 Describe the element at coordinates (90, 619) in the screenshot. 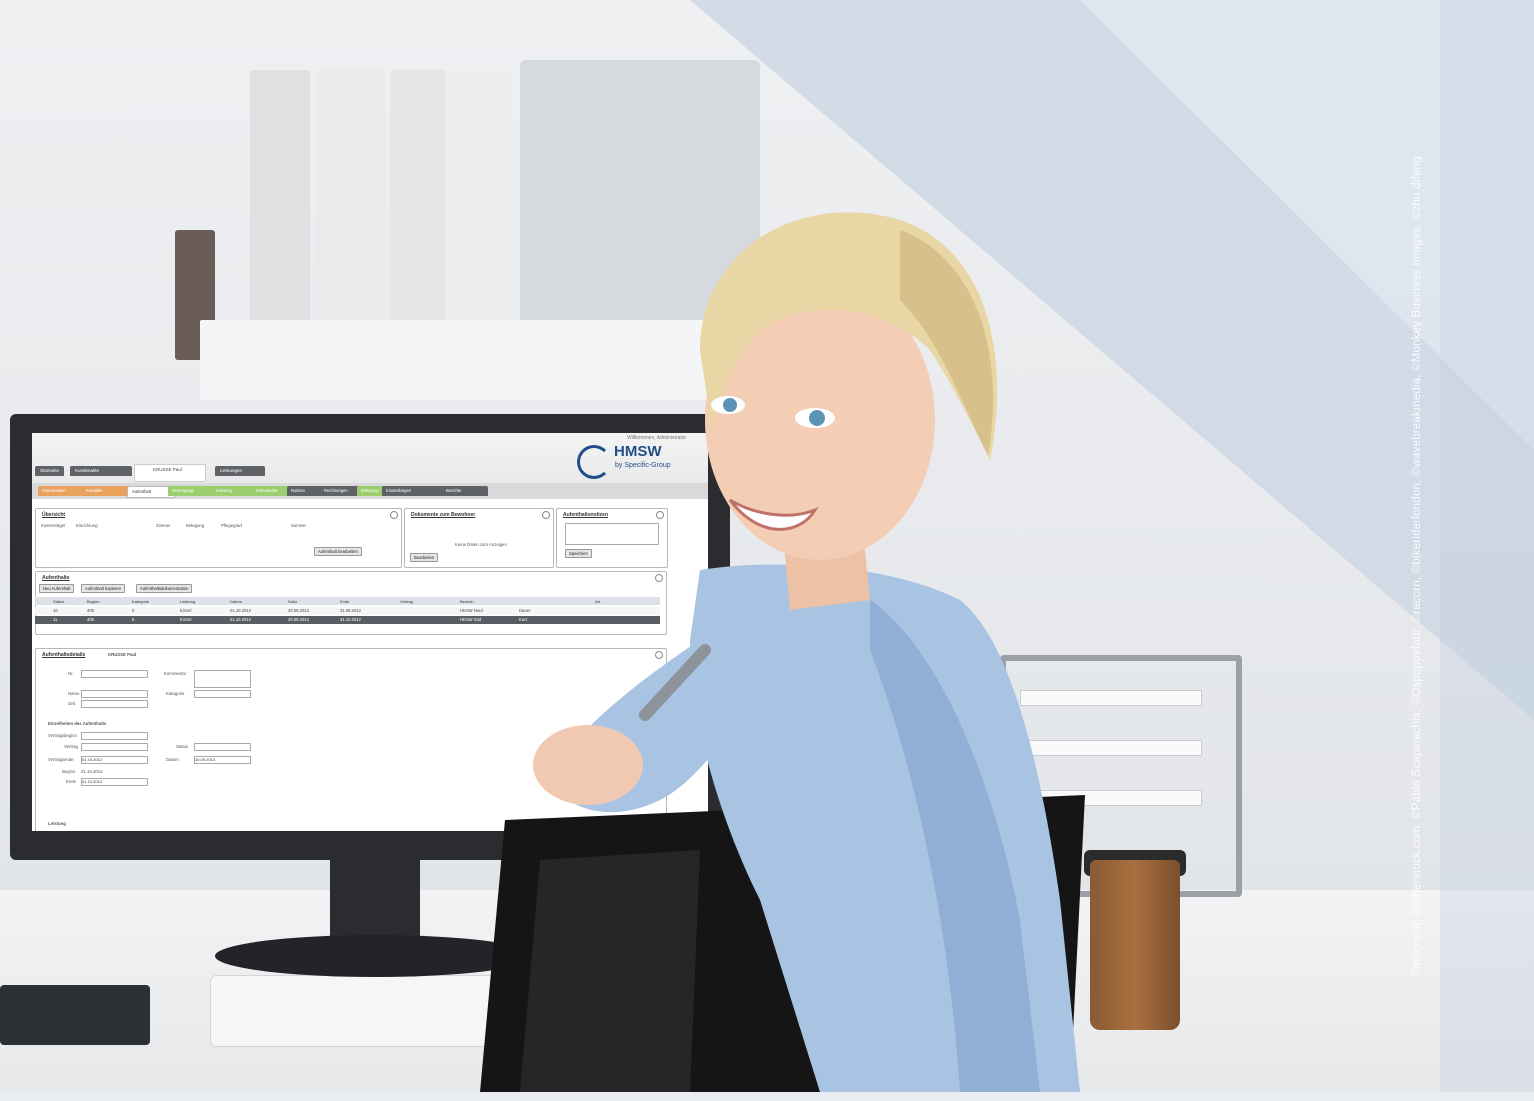

I see `table-cell: 405` at that location.